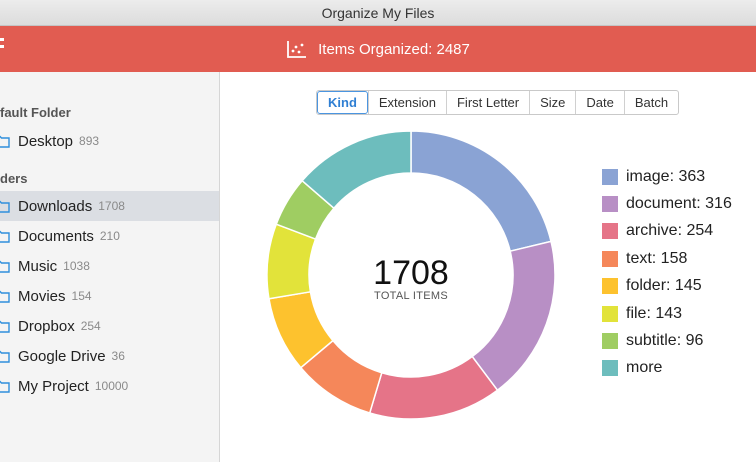  I want to click on sidebar-item-movies: Movies 154, so click(109, 296).